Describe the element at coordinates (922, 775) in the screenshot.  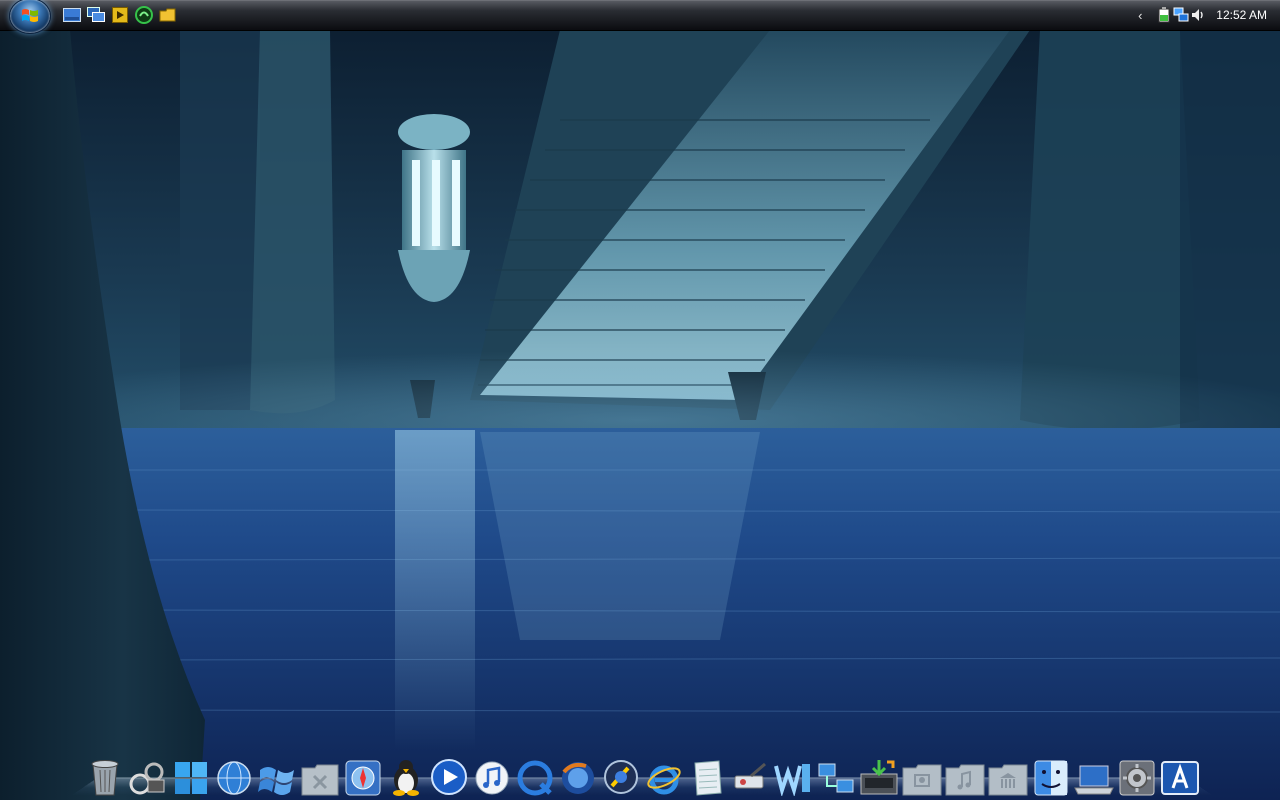
I see `pictures-folder-icon` at that location.